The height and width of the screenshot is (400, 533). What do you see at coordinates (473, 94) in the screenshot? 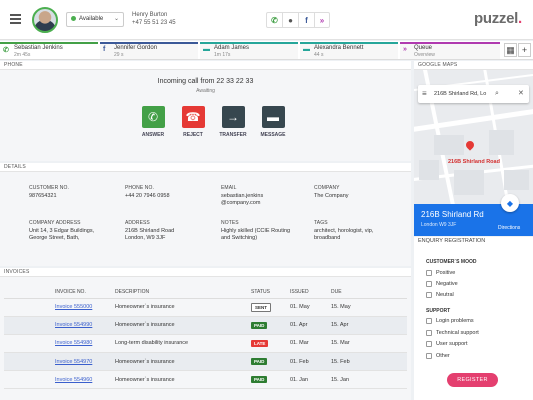
I see `map-search-input: ≡ 216B Shirland Rd, Lo ⌕ ✕` at bounding box center [473, 94].